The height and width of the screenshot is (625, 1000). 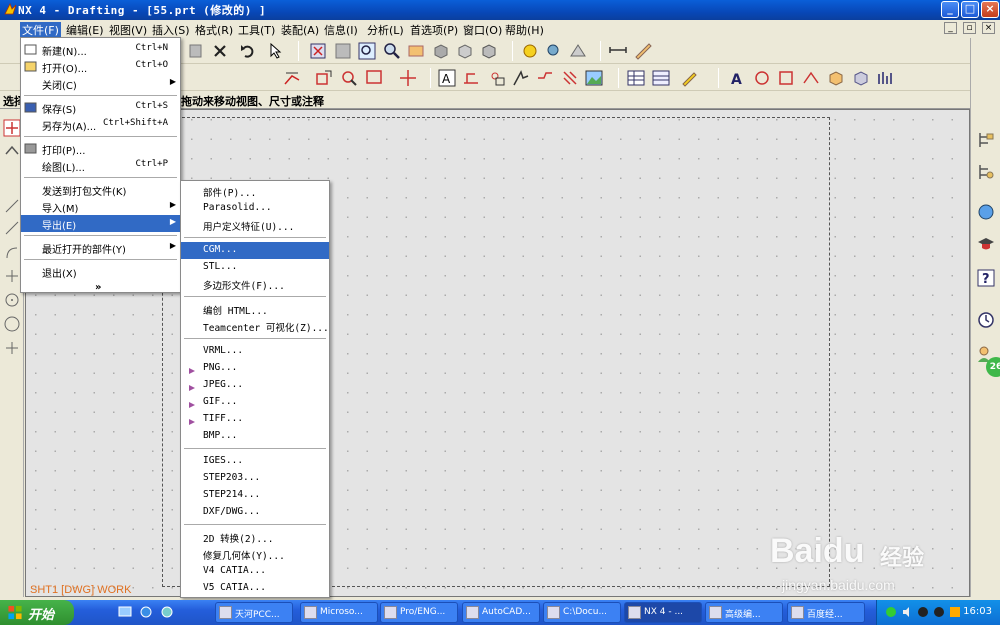 I want to click on wcs-icon, so click(x=578, y=51).